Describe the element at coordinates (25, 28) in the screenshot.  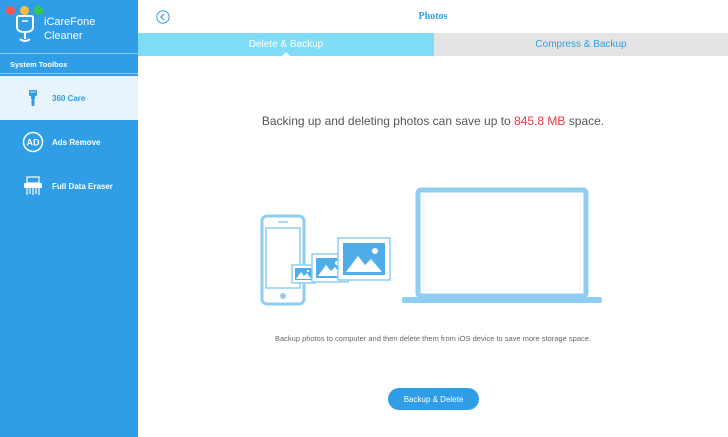
I see `app-logo-icon` at that location.